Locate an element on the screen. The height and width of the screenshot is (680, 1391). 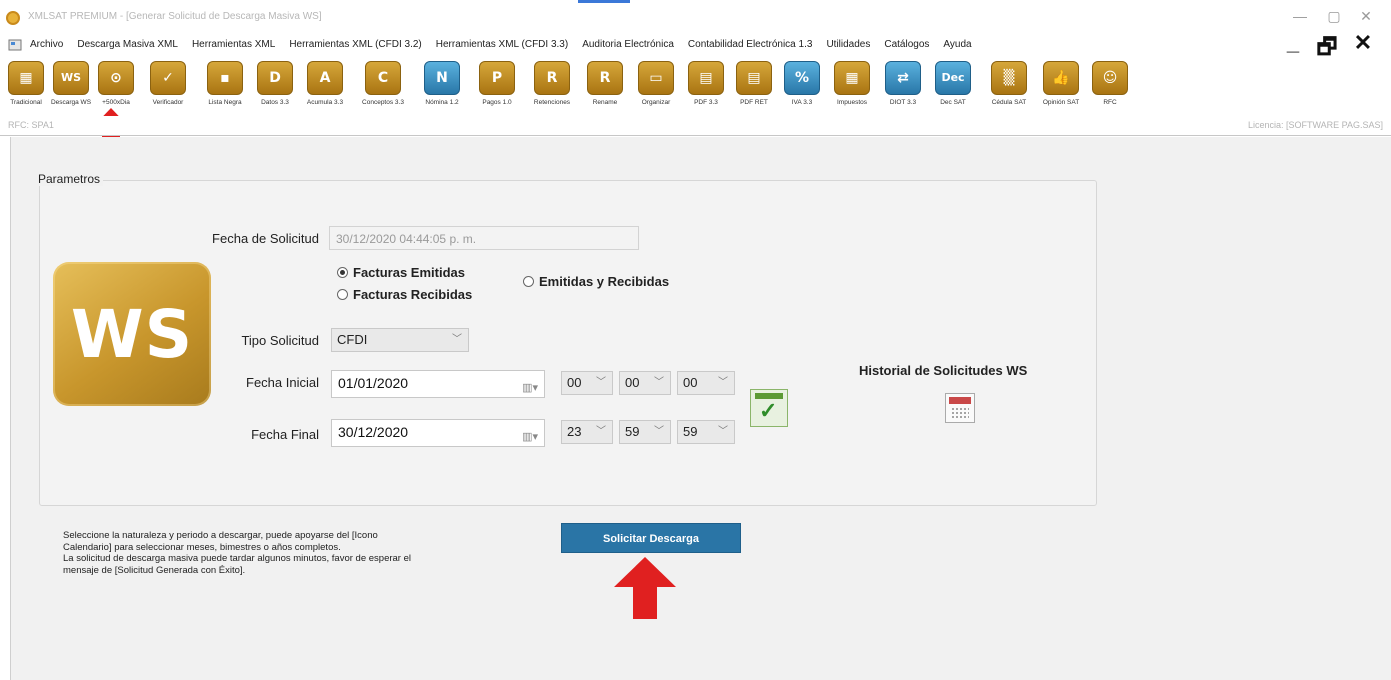
menu-archivo: Archivo is located at coordinates (46, 44).